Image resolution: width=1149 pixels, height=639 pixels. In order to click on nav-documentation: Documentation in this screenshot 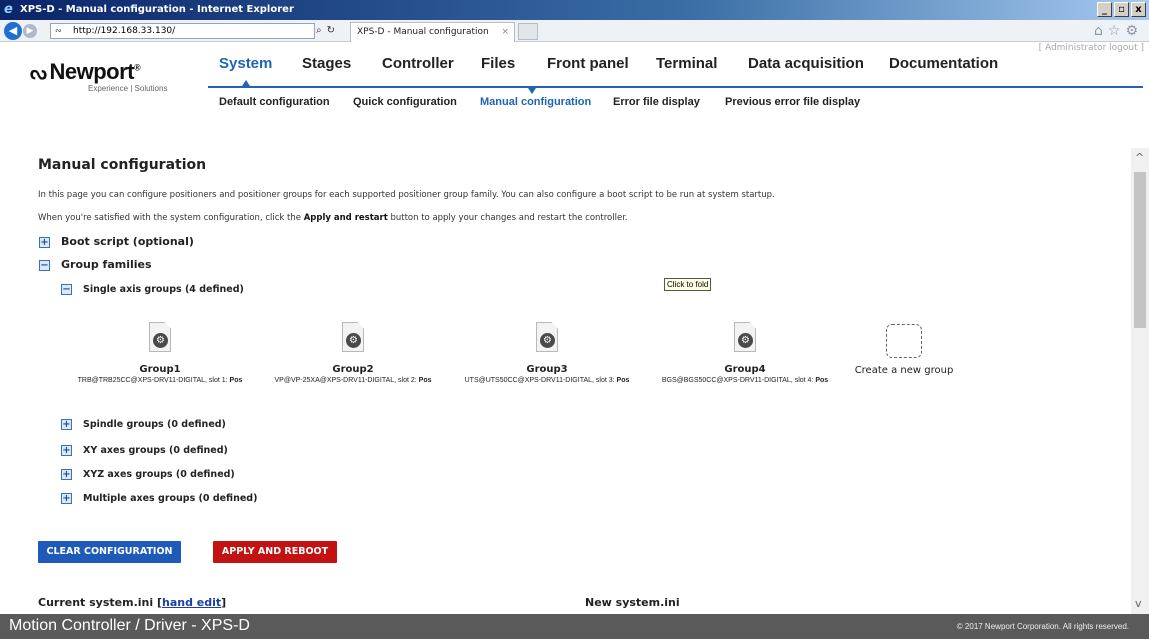, I will do `click(943, 63)`.